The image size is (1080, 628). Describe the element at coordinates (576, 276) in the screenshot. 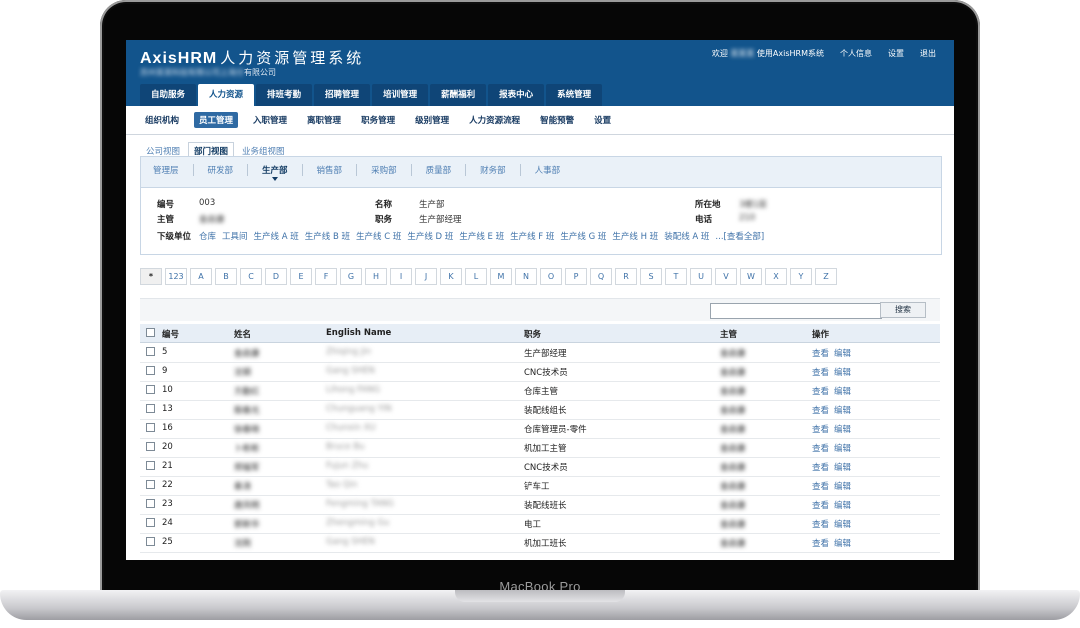

I see `alpha-filter-letter: P` at that location.